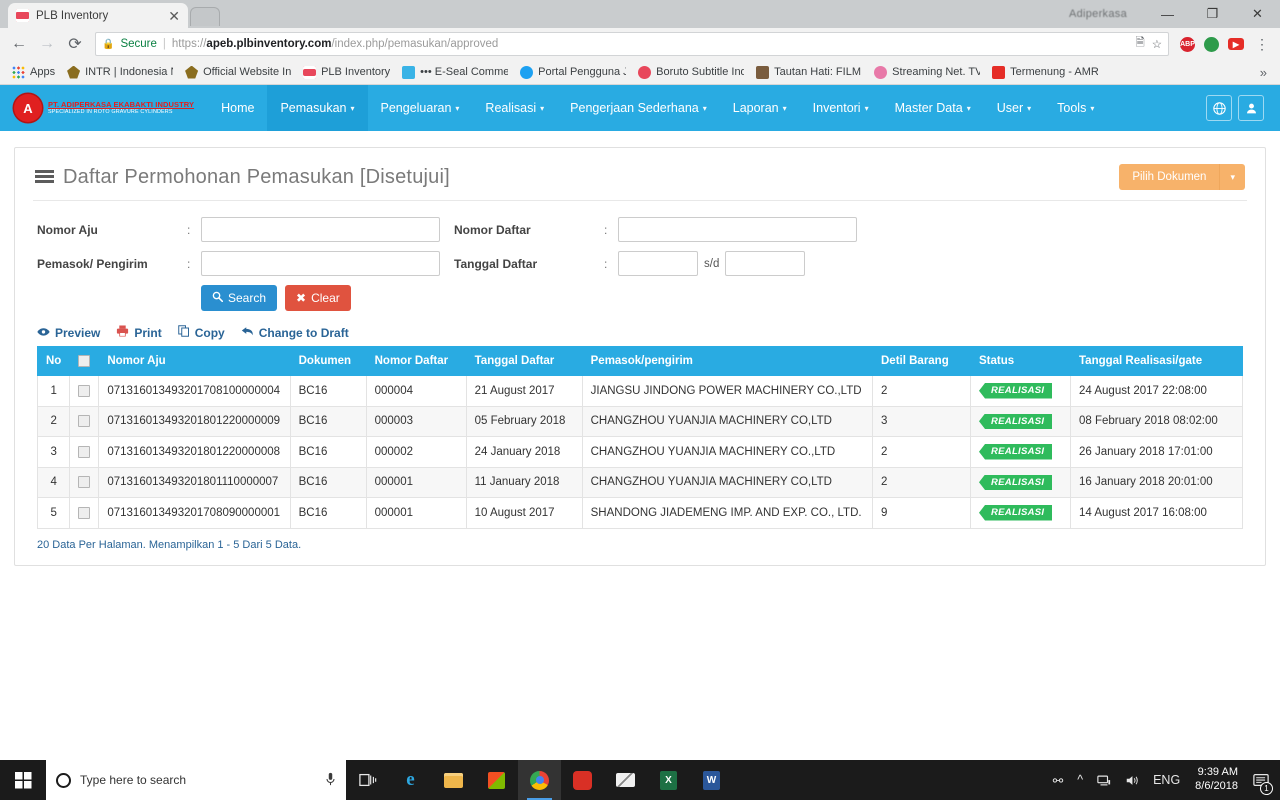  What do you see at coordinates (1104, 780) in the screenshot?
I see `network-icon` at bounding box center [1104, 780].